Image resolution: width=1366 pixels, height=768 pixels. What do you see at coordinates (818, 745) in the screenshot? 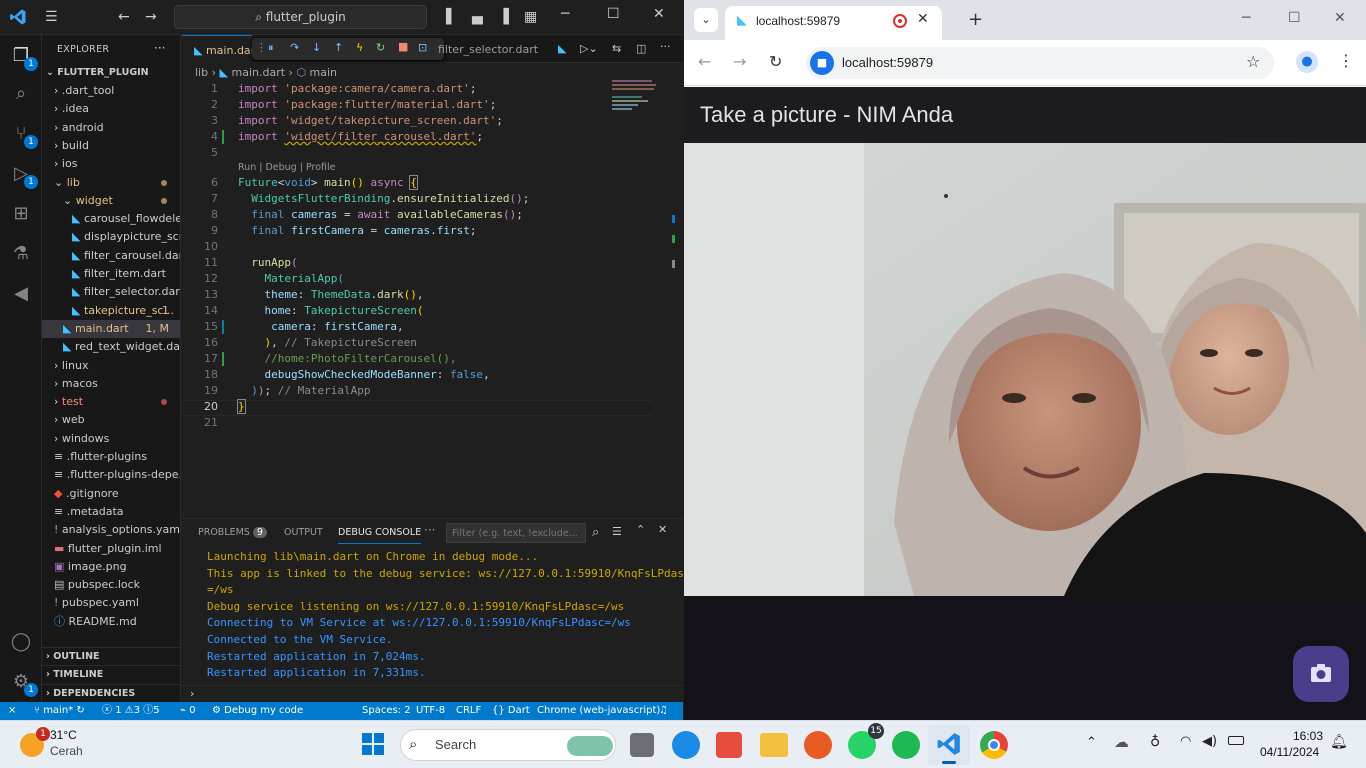
I see `firefox-icon` at bounding box center [818, 745].